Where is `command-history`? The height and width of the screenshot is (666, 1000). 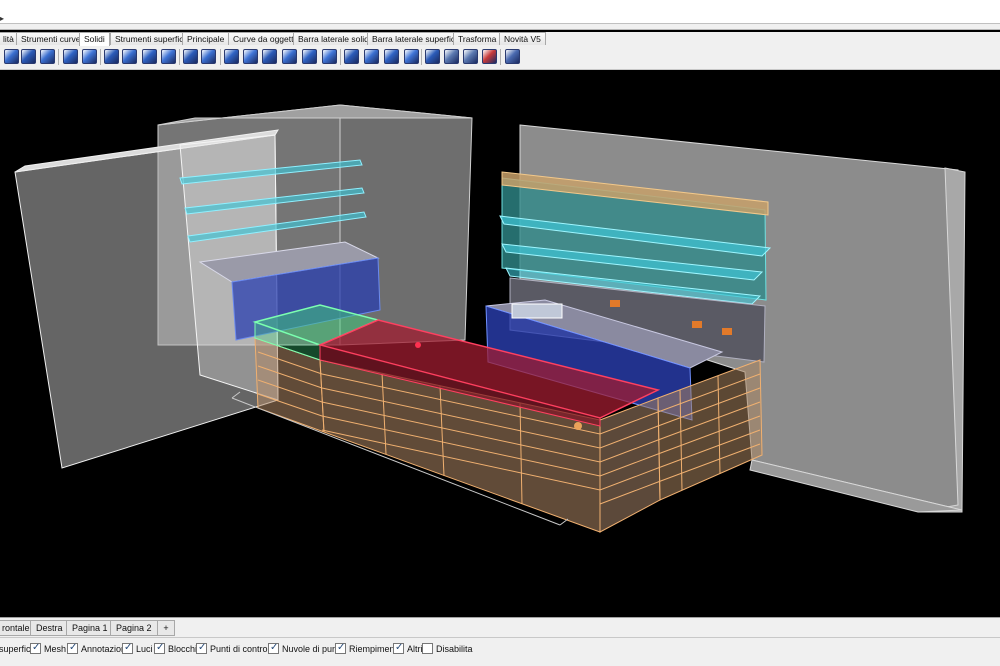 command-history is located at coordinates (500, 12).